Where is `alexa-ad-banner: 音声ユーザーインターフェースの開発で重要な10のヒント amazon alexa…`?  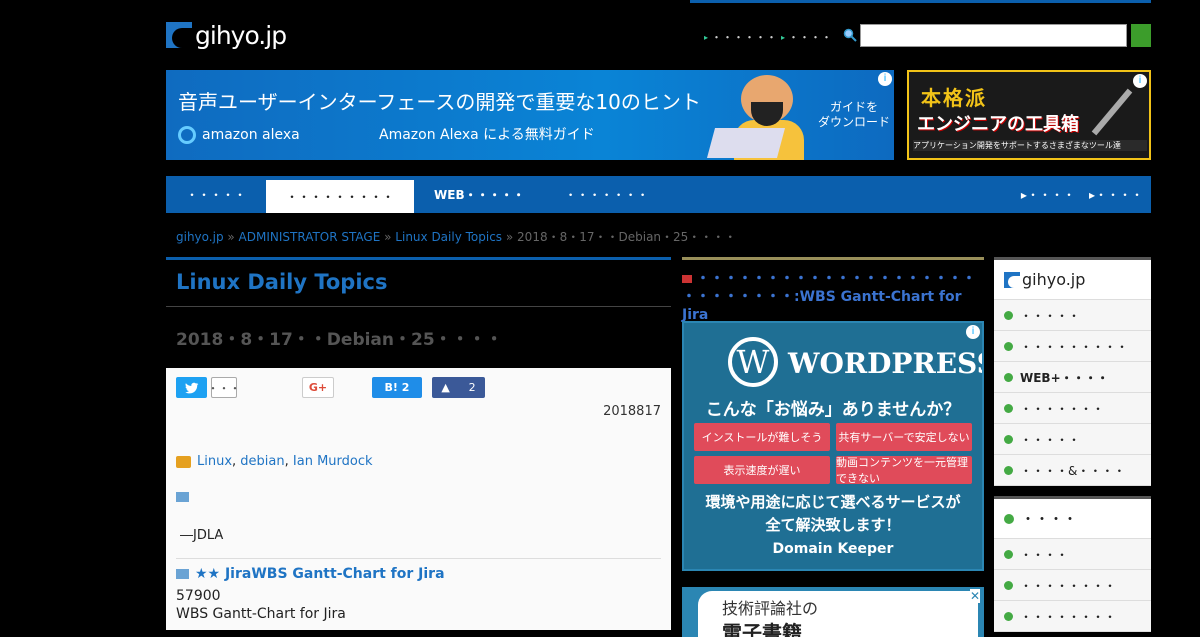 alexa-ad-banner: 音声ユーザーインターフェースの開発で重要な10のヒント amazon alexa… is located at coordinates (530, 115).